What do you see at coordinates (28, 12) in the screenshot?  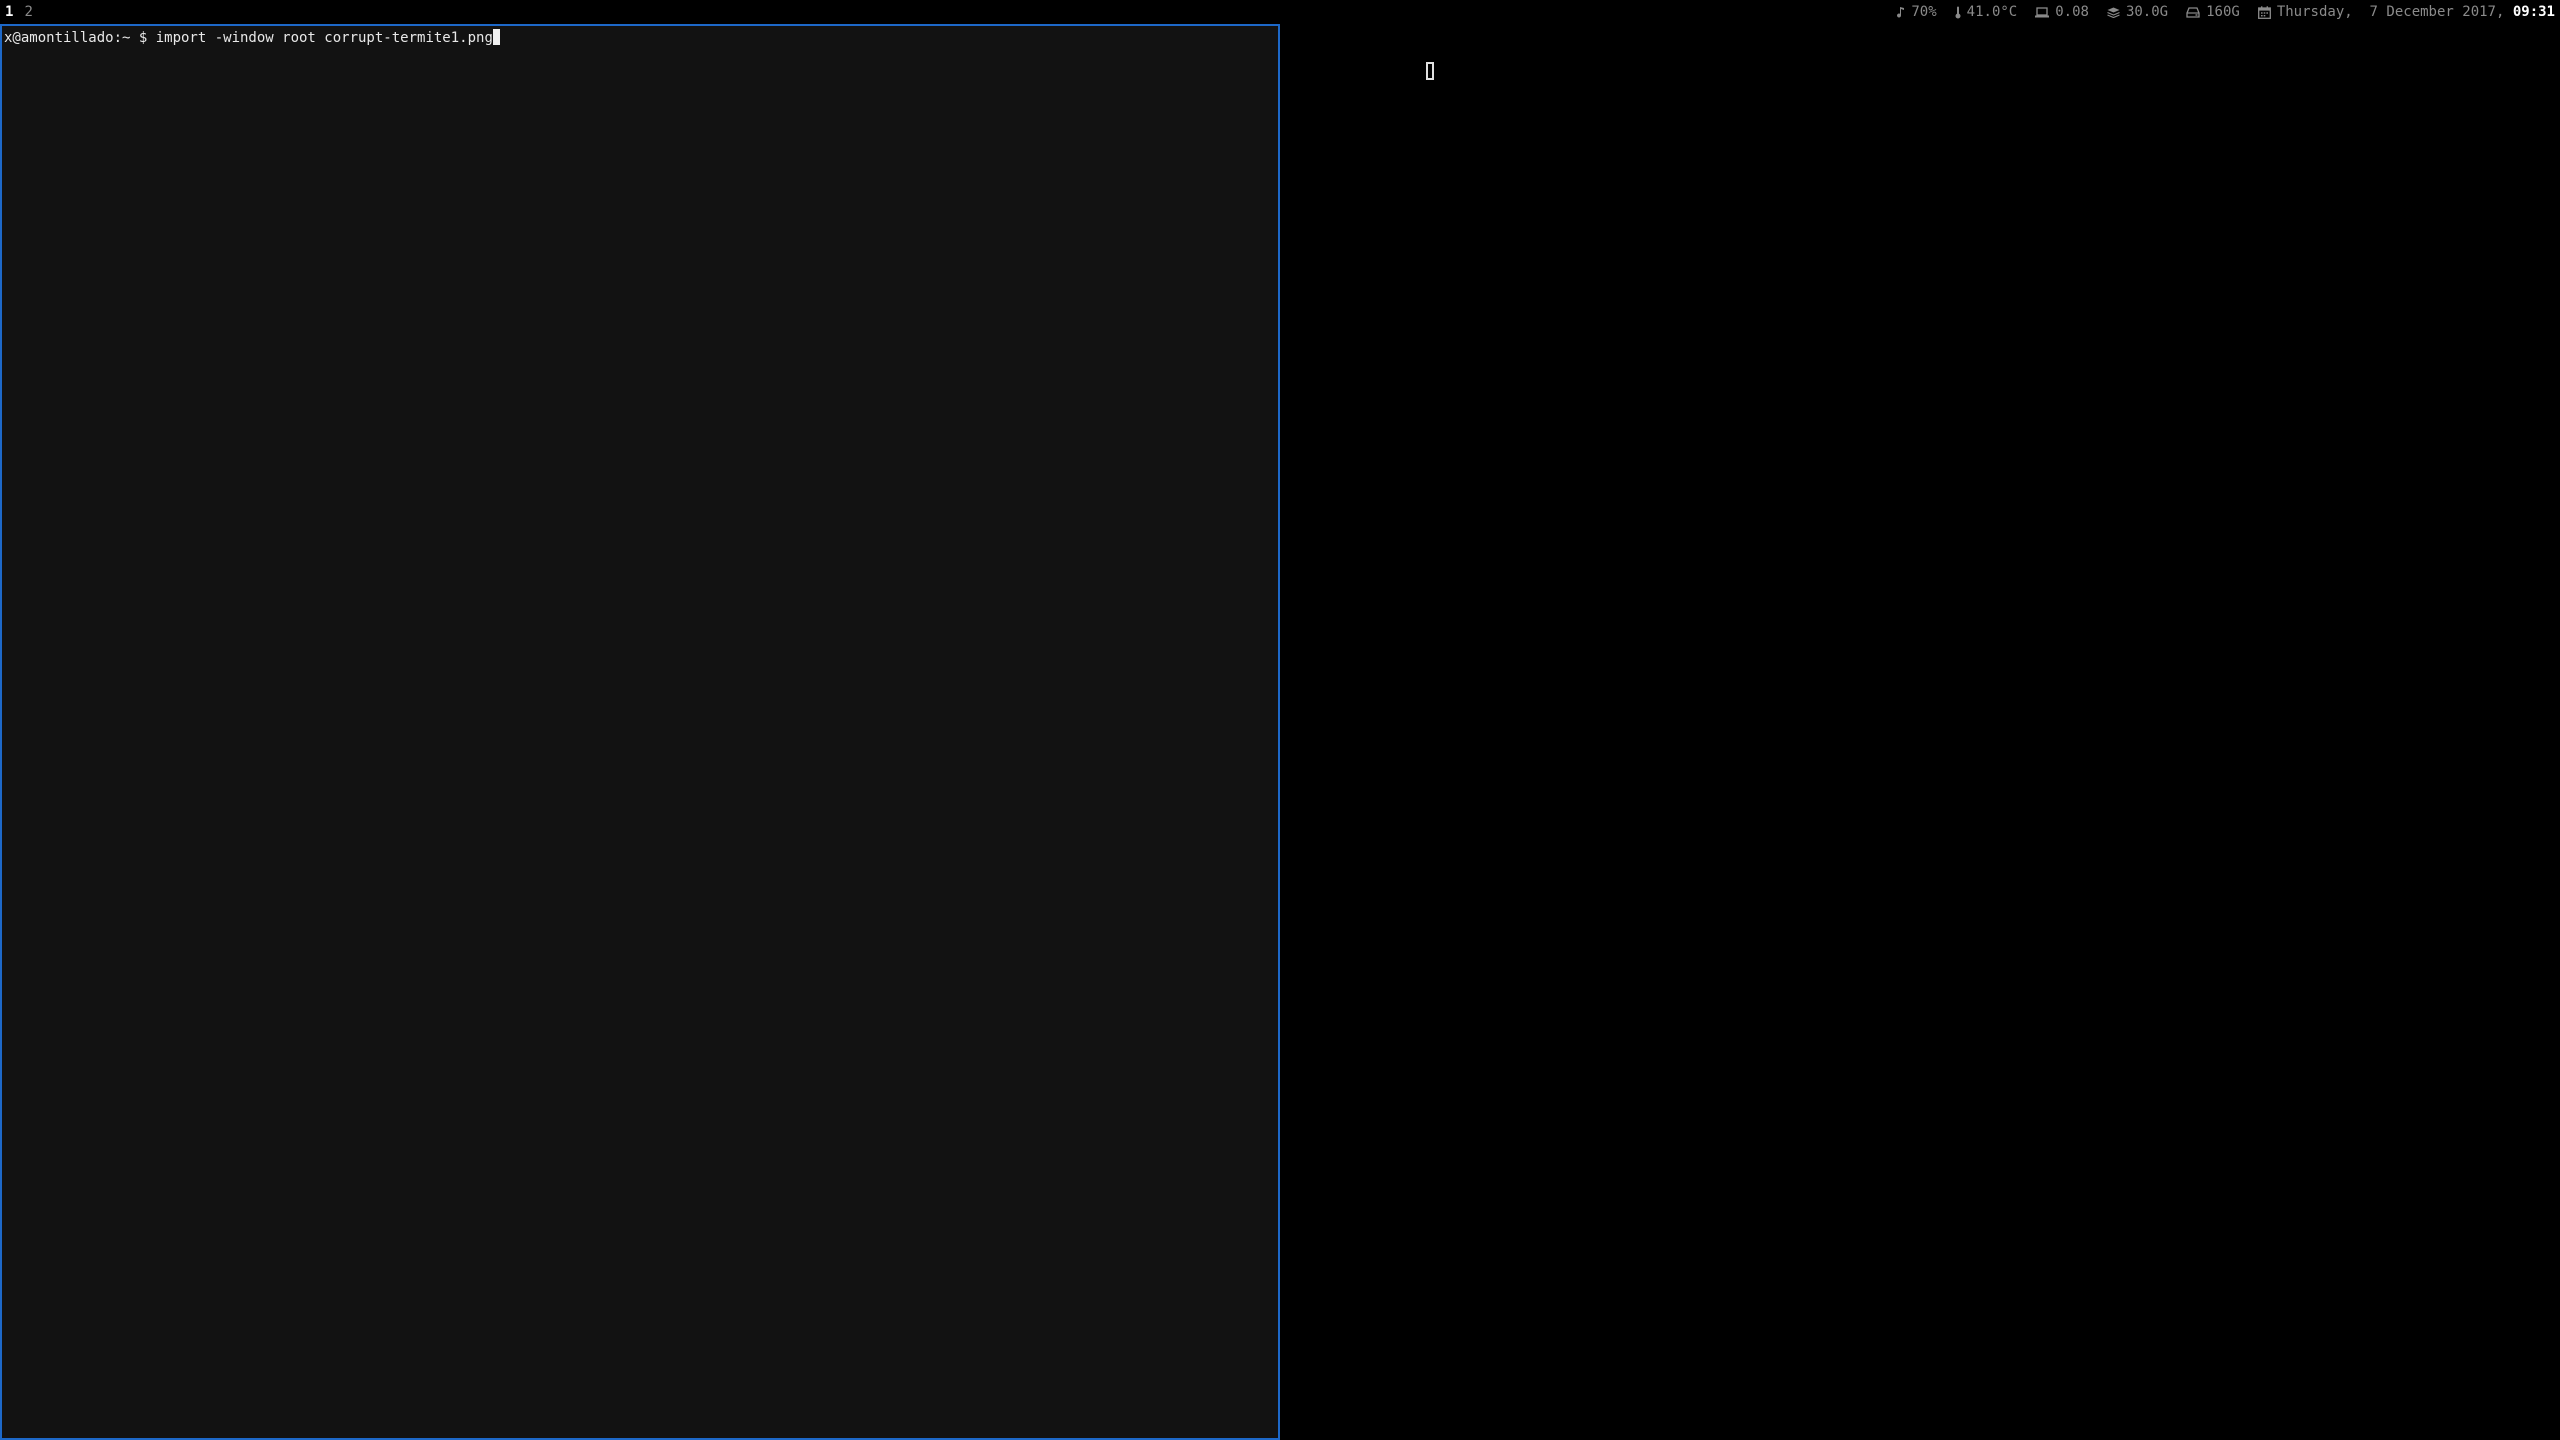 I see `workspace-2: 2` at bounding box center [28, 12].